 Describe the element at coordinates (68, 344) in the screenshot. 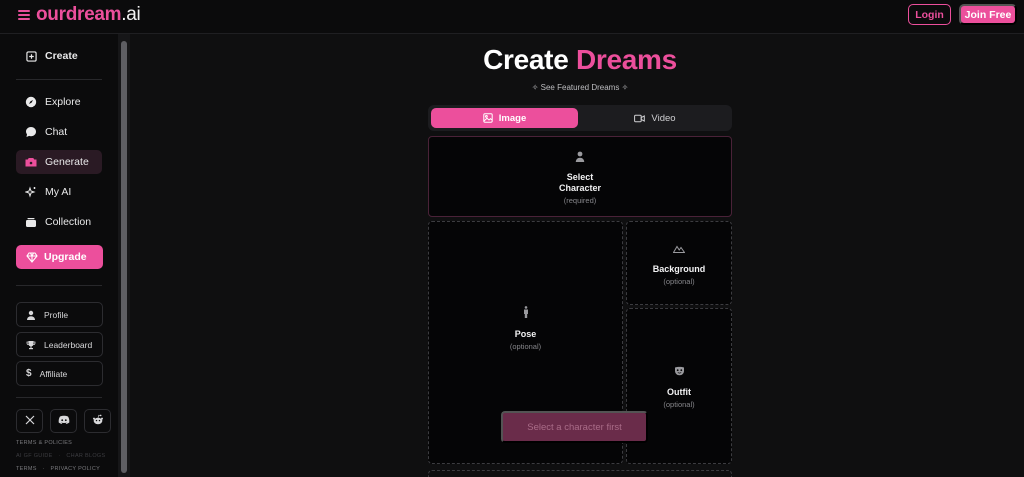

I see `leaderboard-label: Leaderboard` at that location.